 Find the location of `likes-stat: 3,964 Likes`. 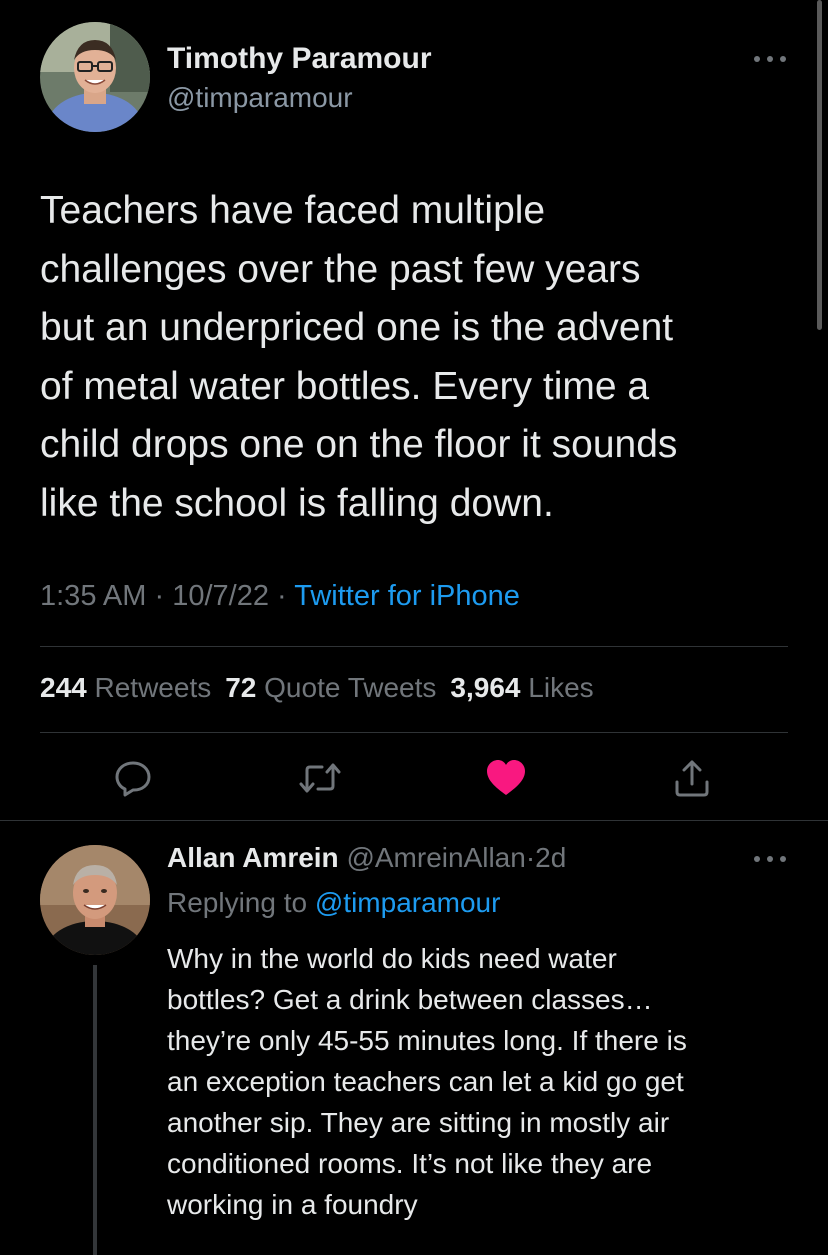

likes-stat: 3,964 Likes is located at coordinates (521, 687).